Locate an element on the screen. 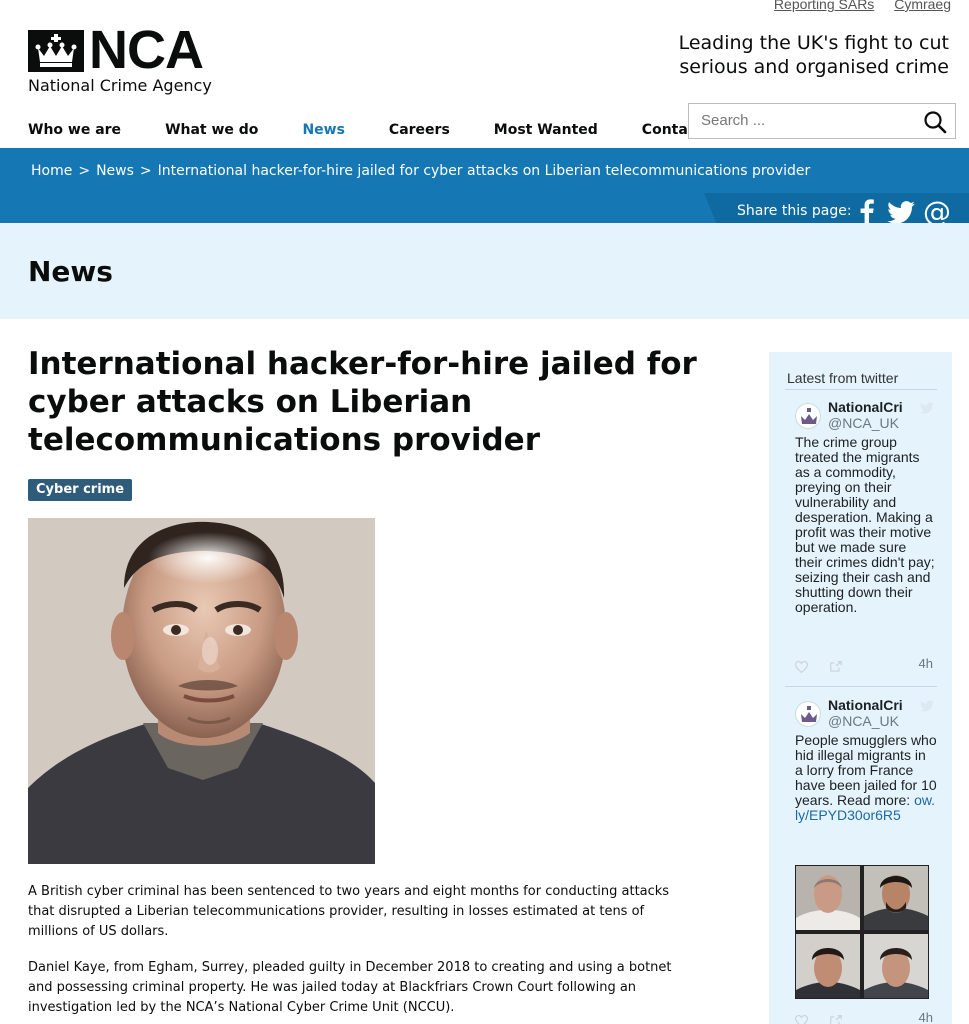  breadcrumb-home: Home is located at coordinates (51, 171).